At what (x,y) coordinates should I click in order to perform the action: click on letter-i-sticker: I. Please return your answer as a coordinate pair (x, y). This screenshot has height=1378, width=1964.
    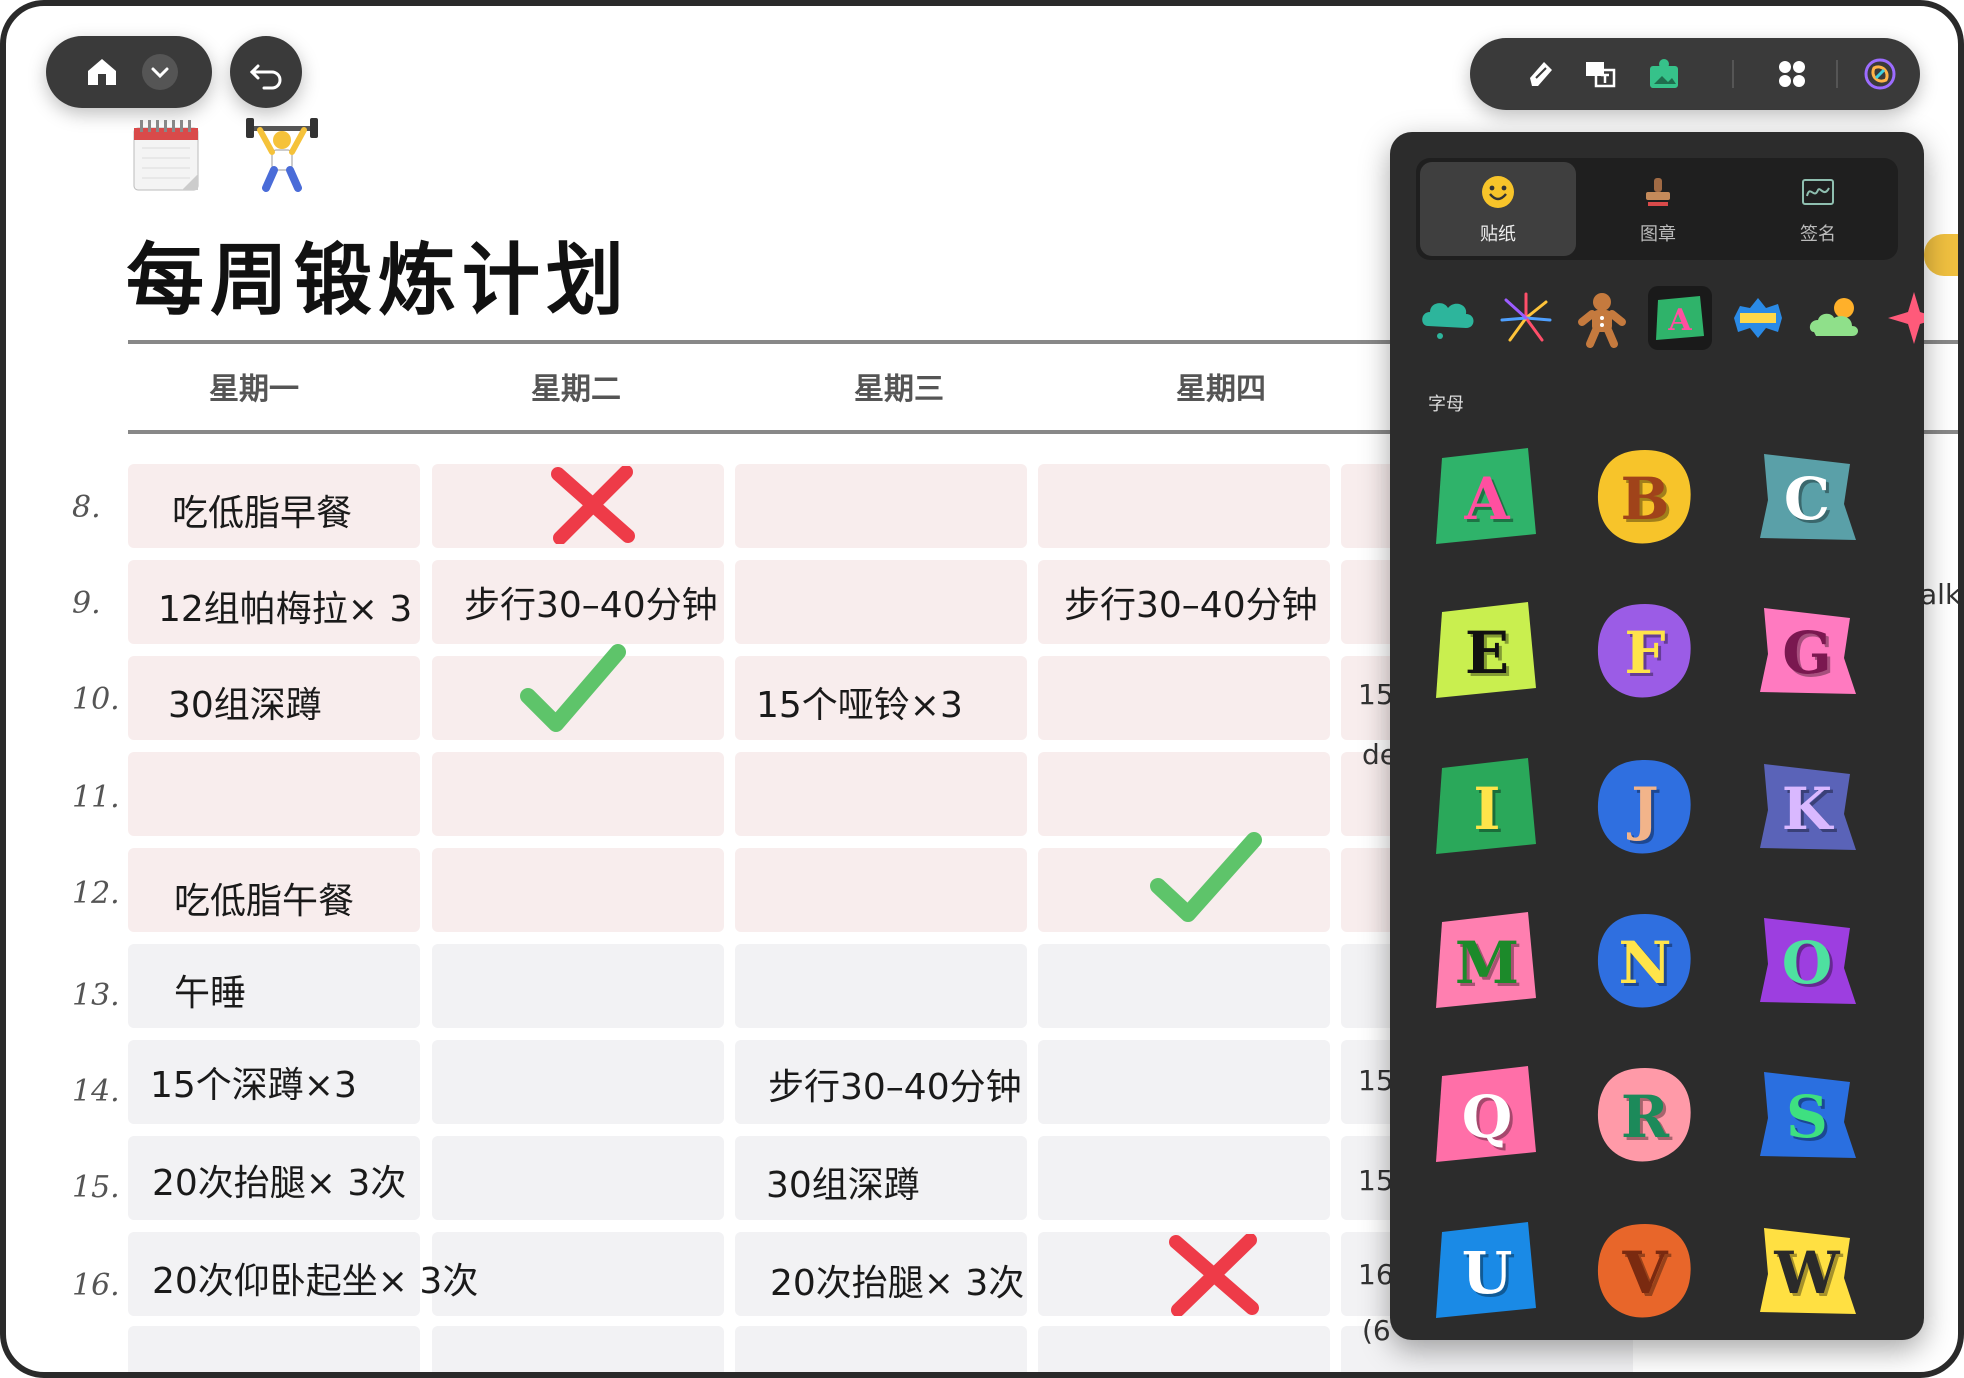
    Looking at the image, I should click on (1487, 809).